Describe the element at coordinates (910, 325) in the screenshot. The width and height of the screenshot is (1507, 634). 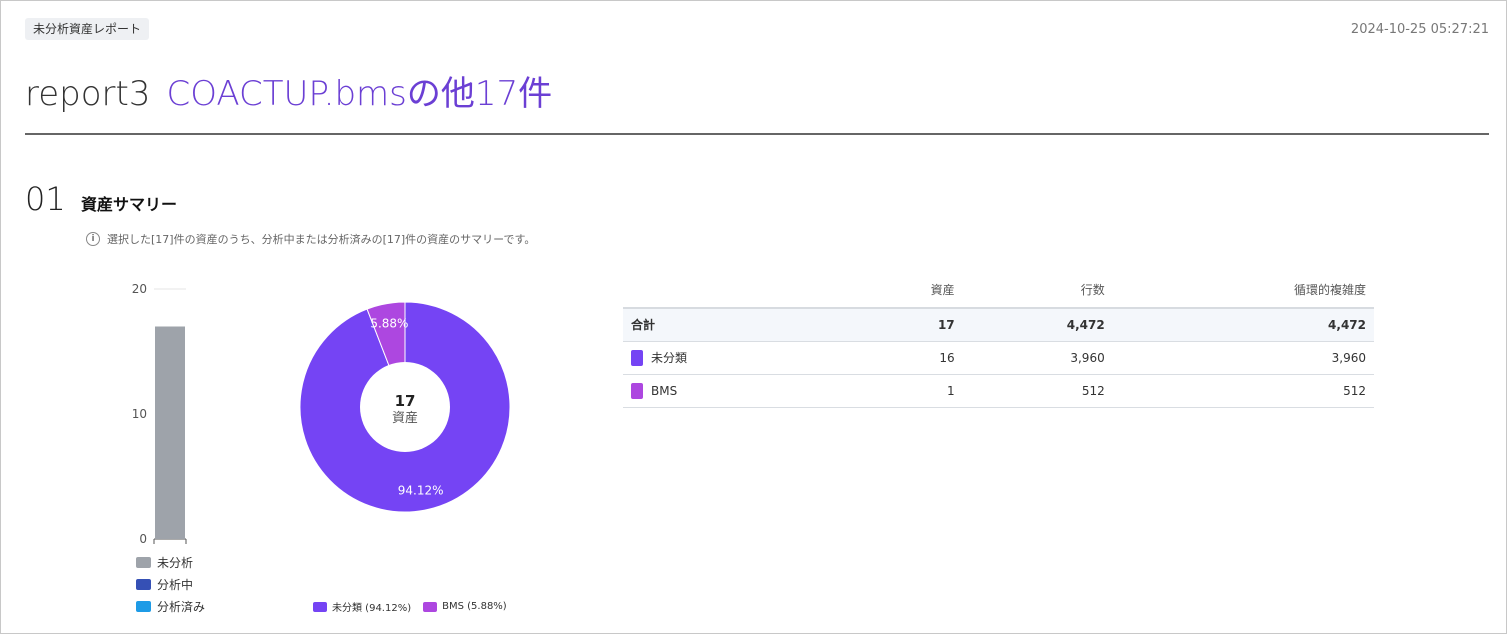
I see `total-assets: 17` at that location.